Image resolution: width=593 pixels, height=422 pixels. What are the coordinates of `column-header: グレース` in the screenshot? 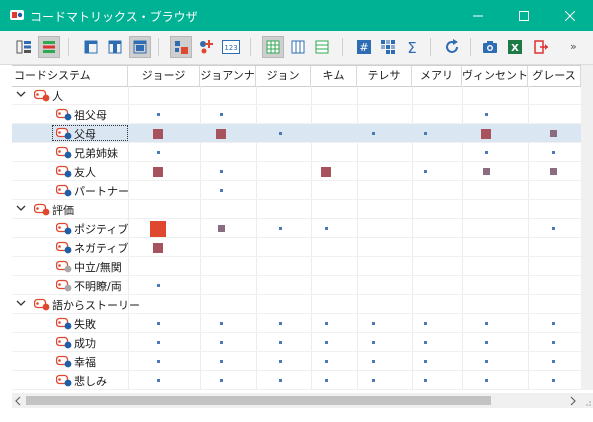 It's located at (554, 76).